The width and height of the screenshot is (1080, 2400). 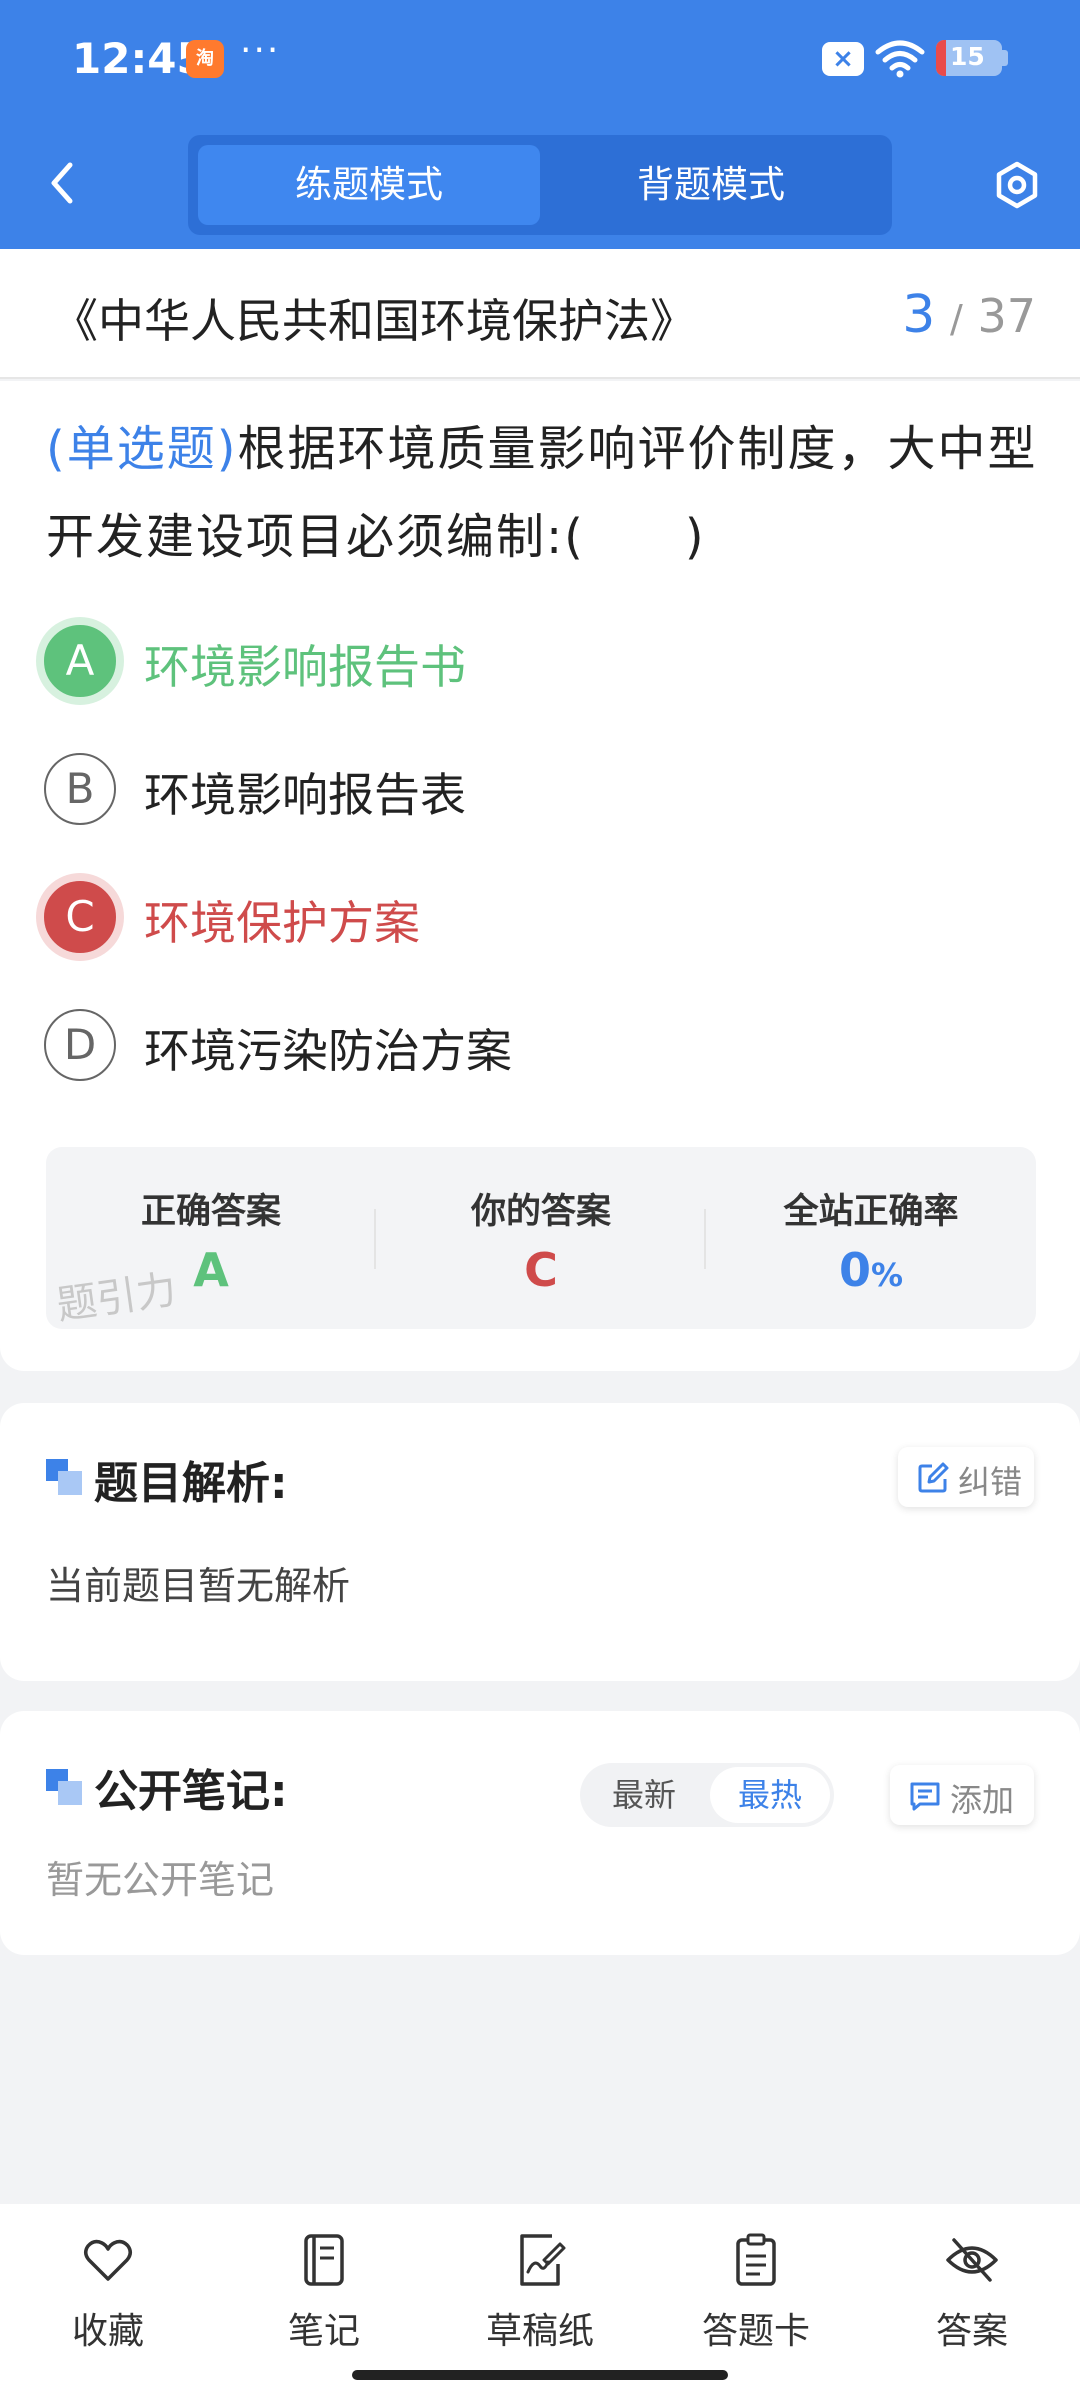 What do you see at coordinates (323, 2331) in the screenshot?
I see `nav-label: 笔记` at bounding box center [323, 2331].